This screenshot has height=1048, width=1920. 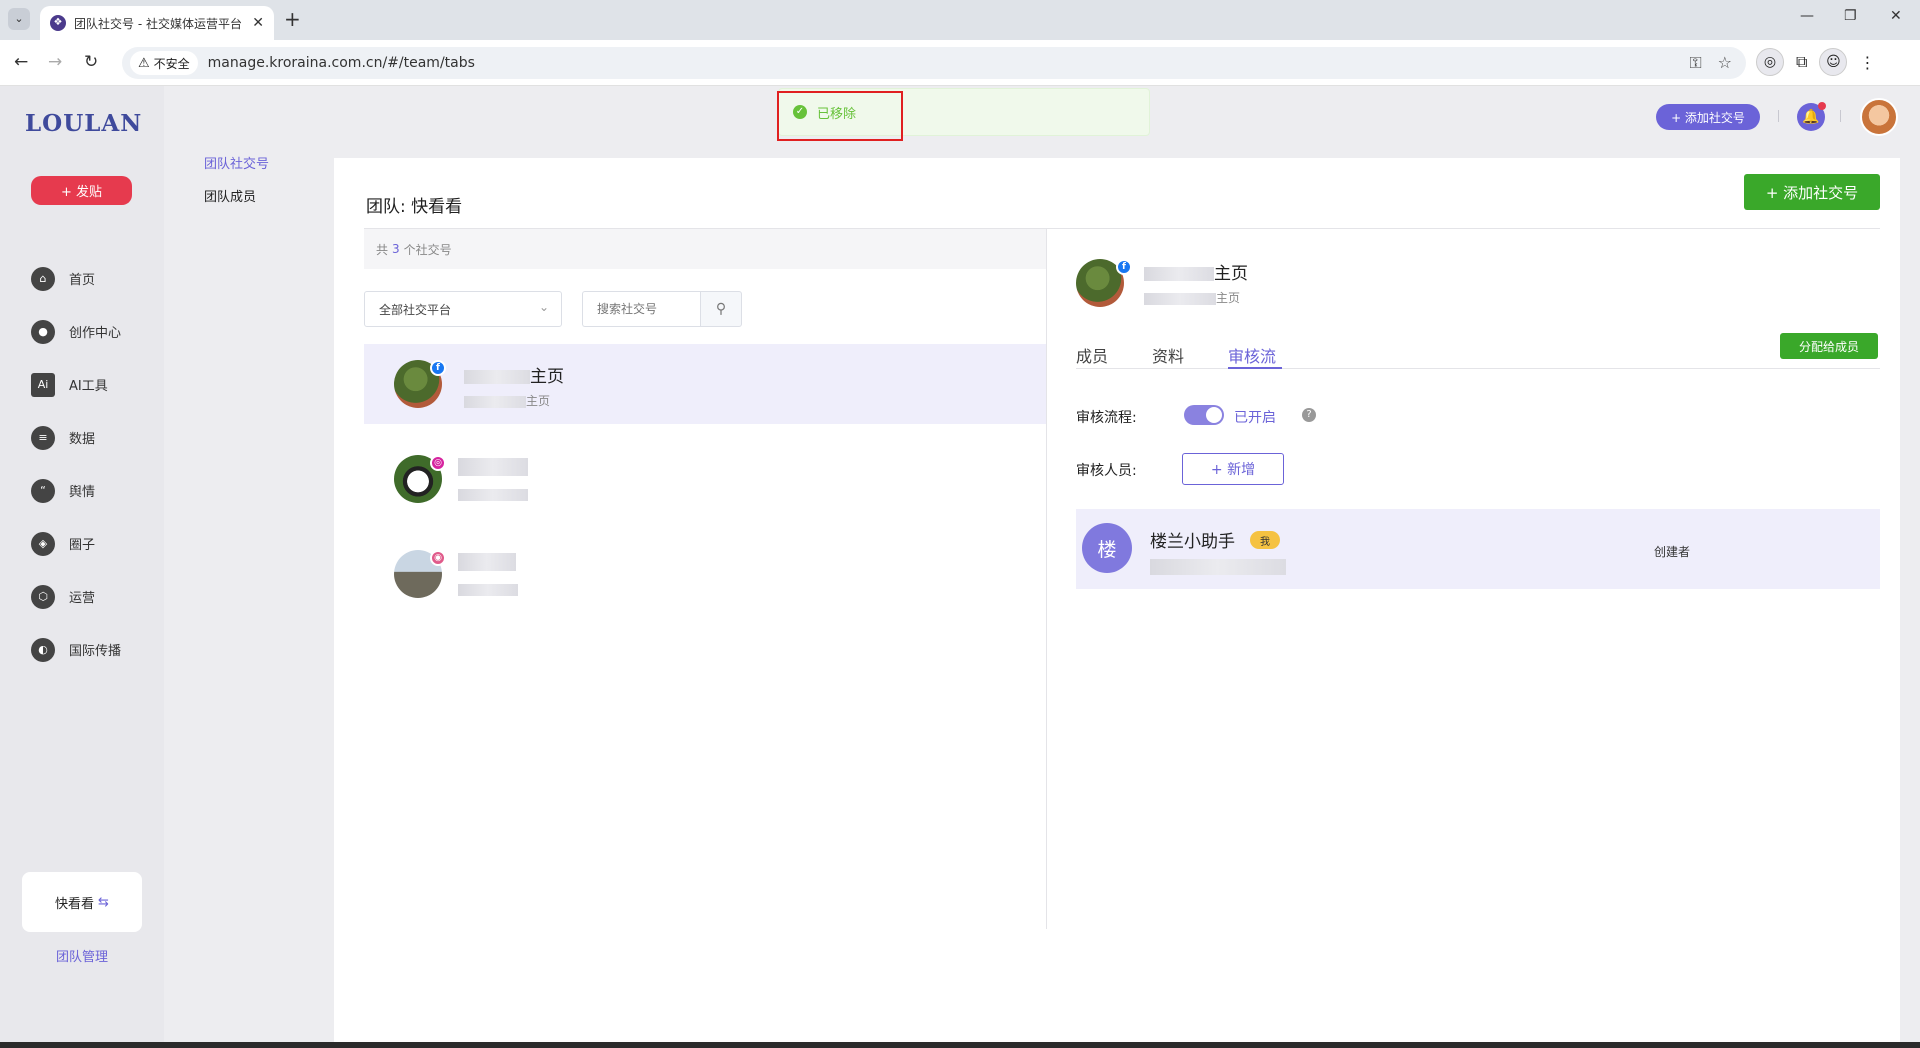 What do you see at coordinates (1233, 469) in the screenshot?
I see `add-reviewer-button: + 新增` at bounding box center [1233, 469].